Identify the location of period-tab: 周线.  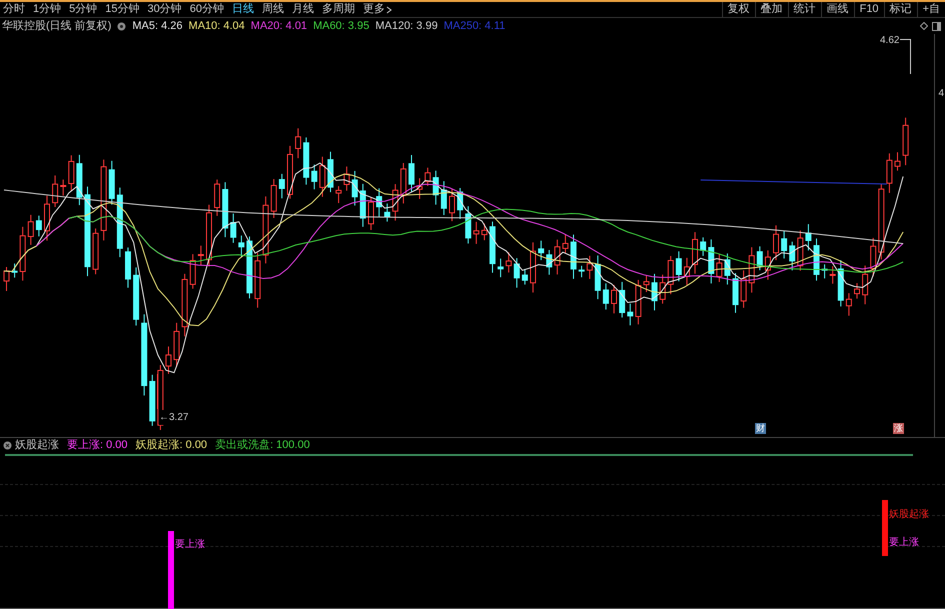
(273, 10).